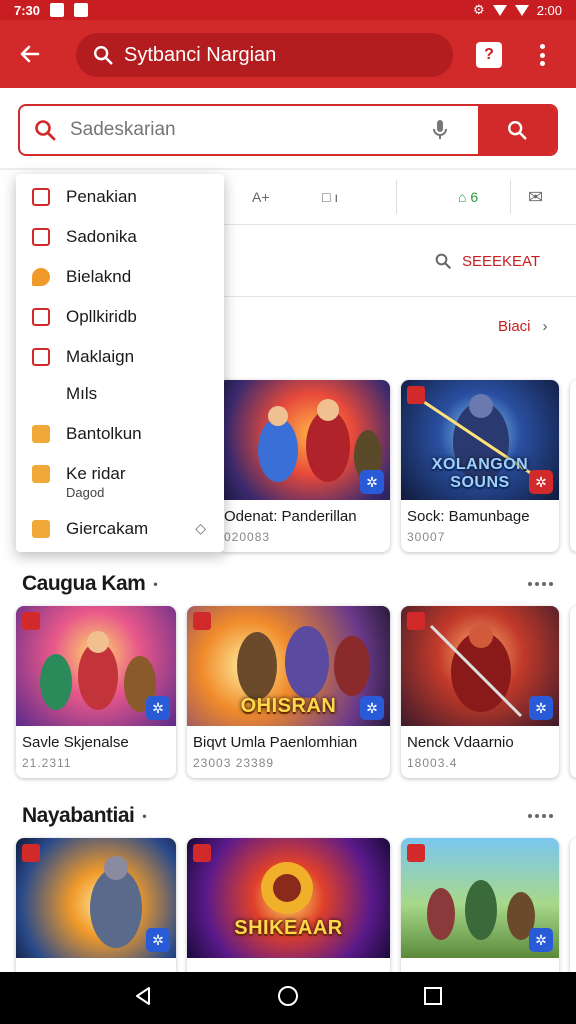  Describe the element at coordinates (545, 326) in the screenshot. I see `chevron-right-icon: ›` at that location.